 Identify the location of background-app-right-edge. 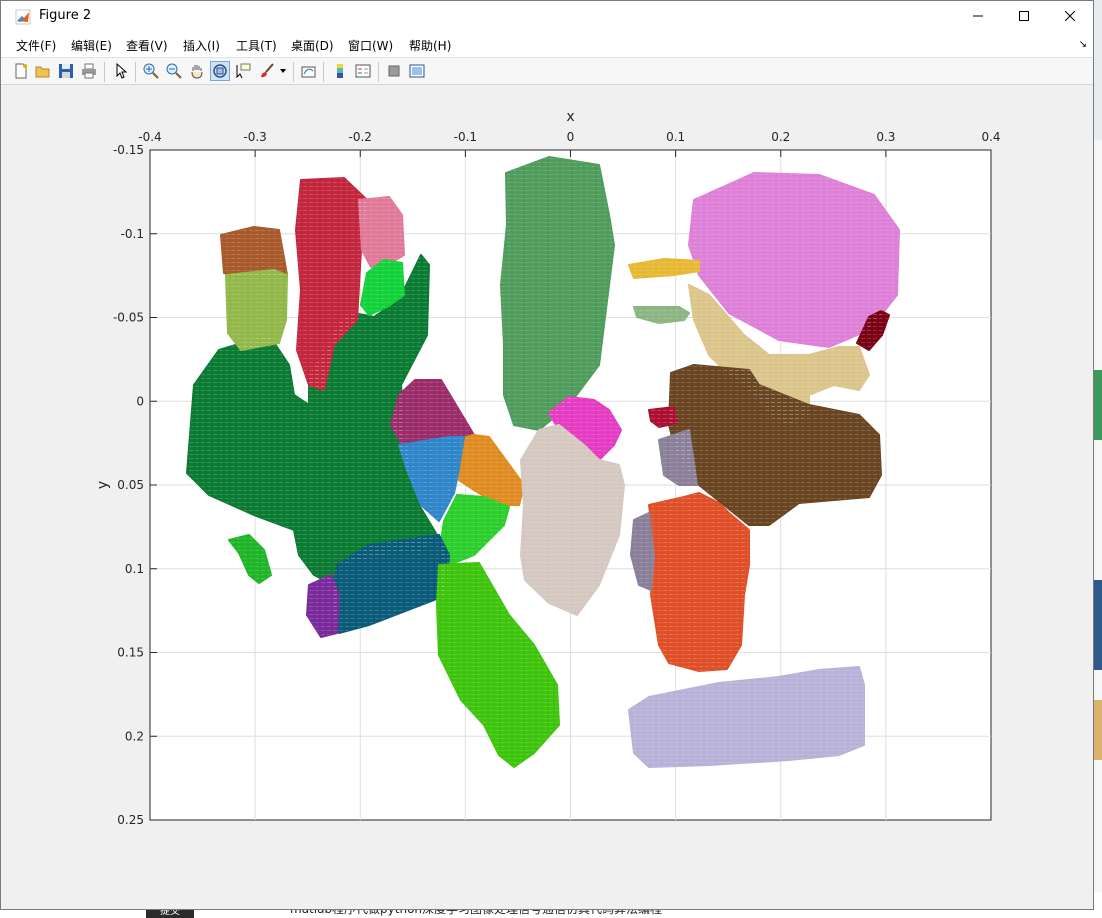
(1098, 520).